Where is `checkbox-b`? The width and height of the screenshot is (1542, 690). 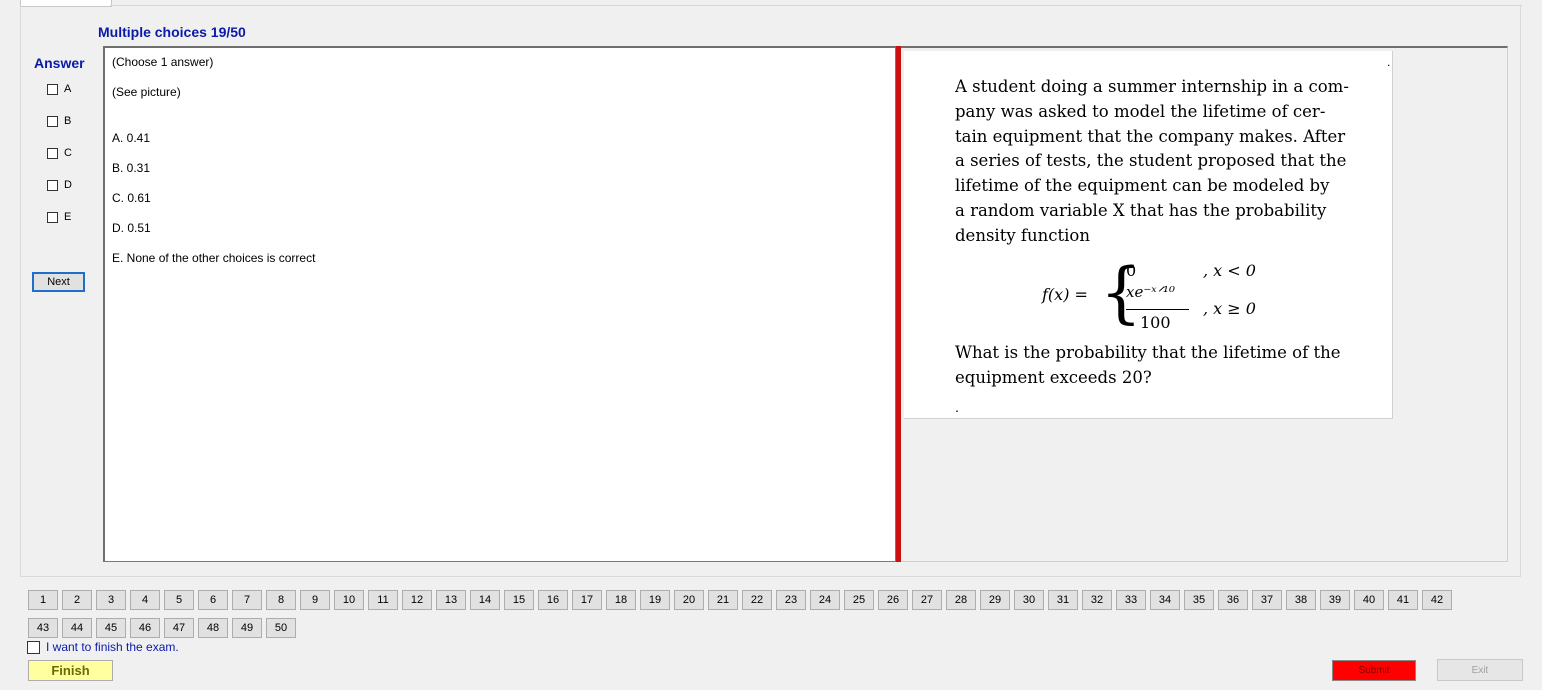
checkbox-b is located at coordinates (52, 121).